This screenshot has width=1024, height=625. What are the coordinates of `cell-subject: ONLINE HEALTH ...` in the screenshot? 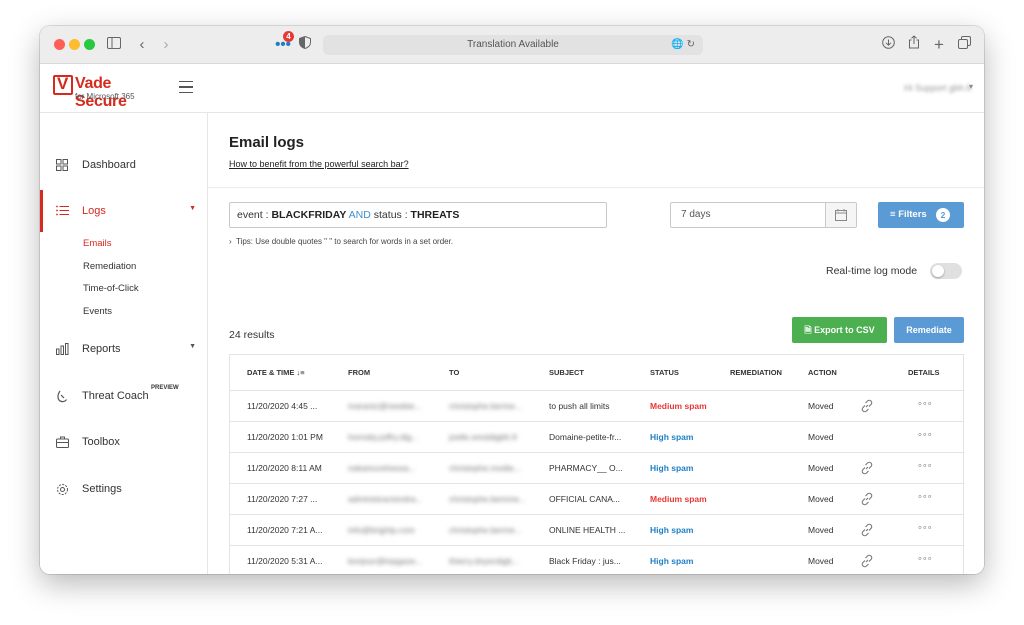 It's located at (587, 530).